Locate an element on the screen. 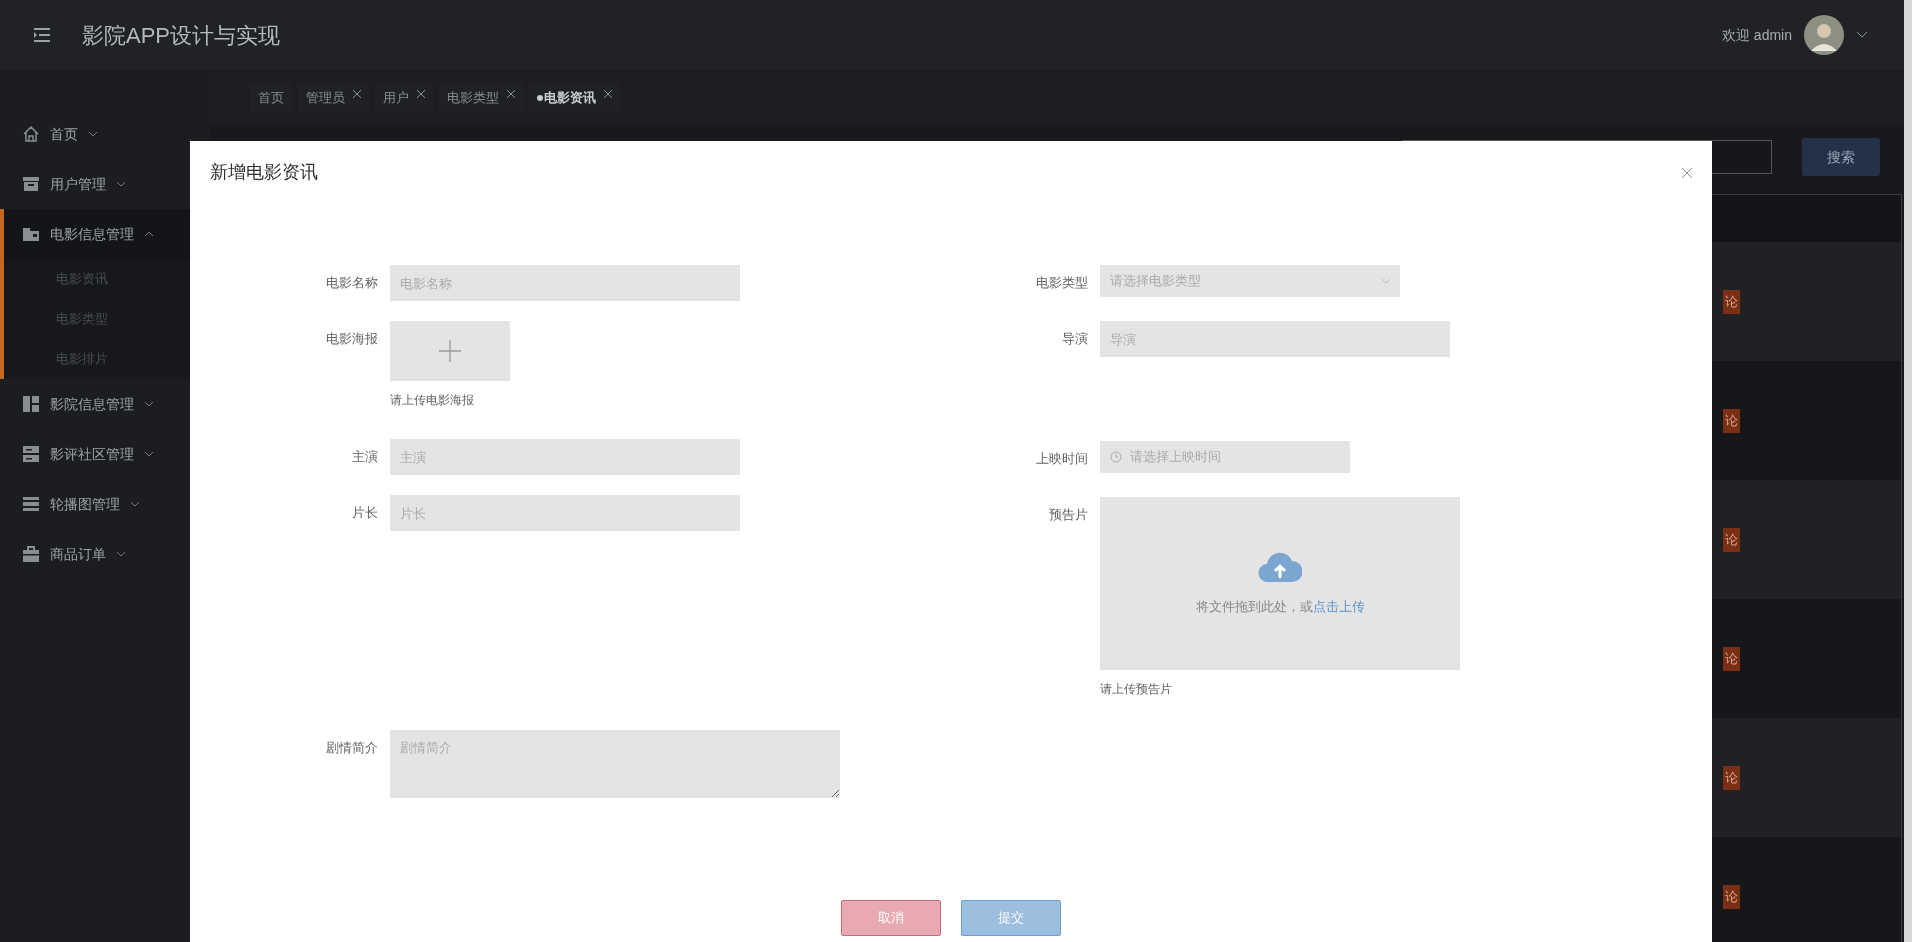 The width and height of the screenshot is (1912, 942). folder-icon is located at coordinates (31, 234).